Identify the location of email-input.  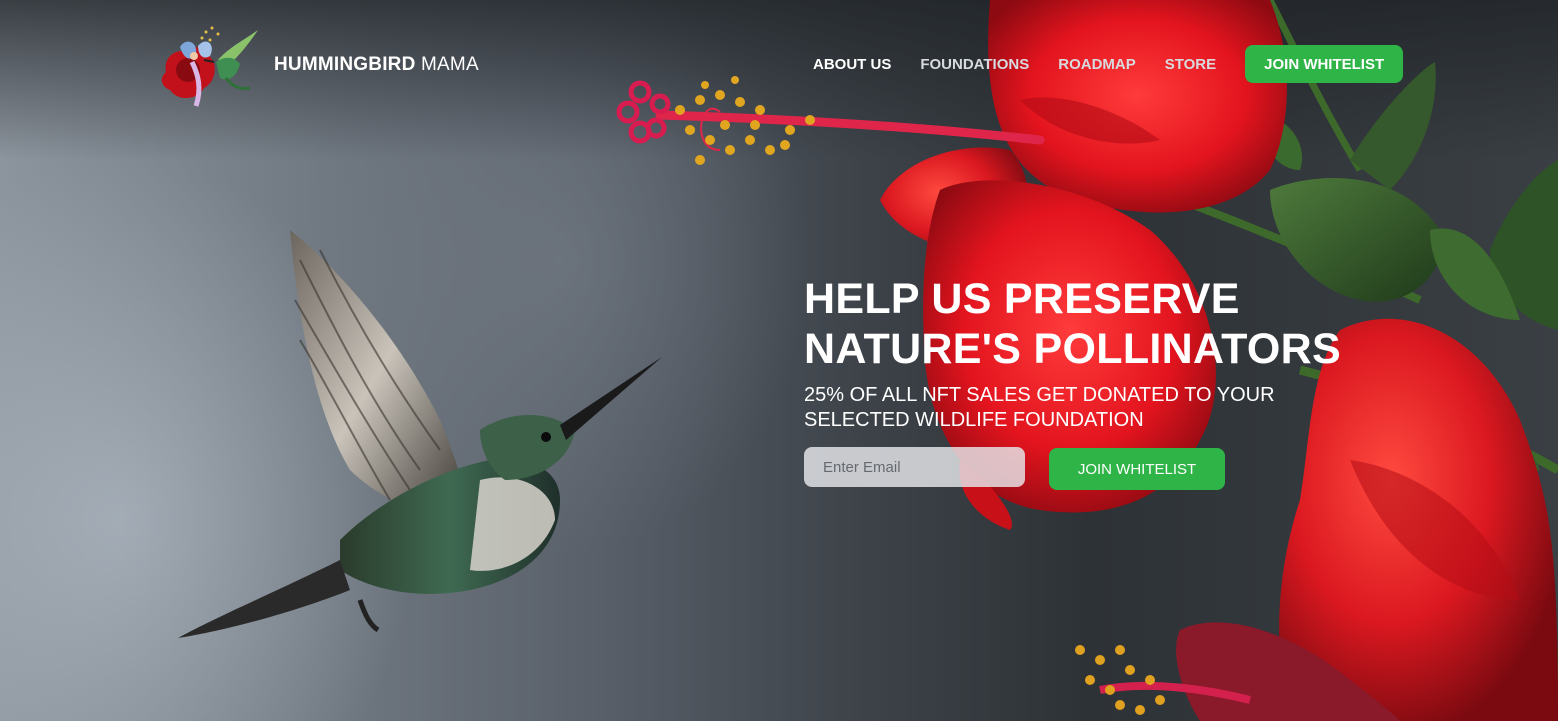
(914, 467).